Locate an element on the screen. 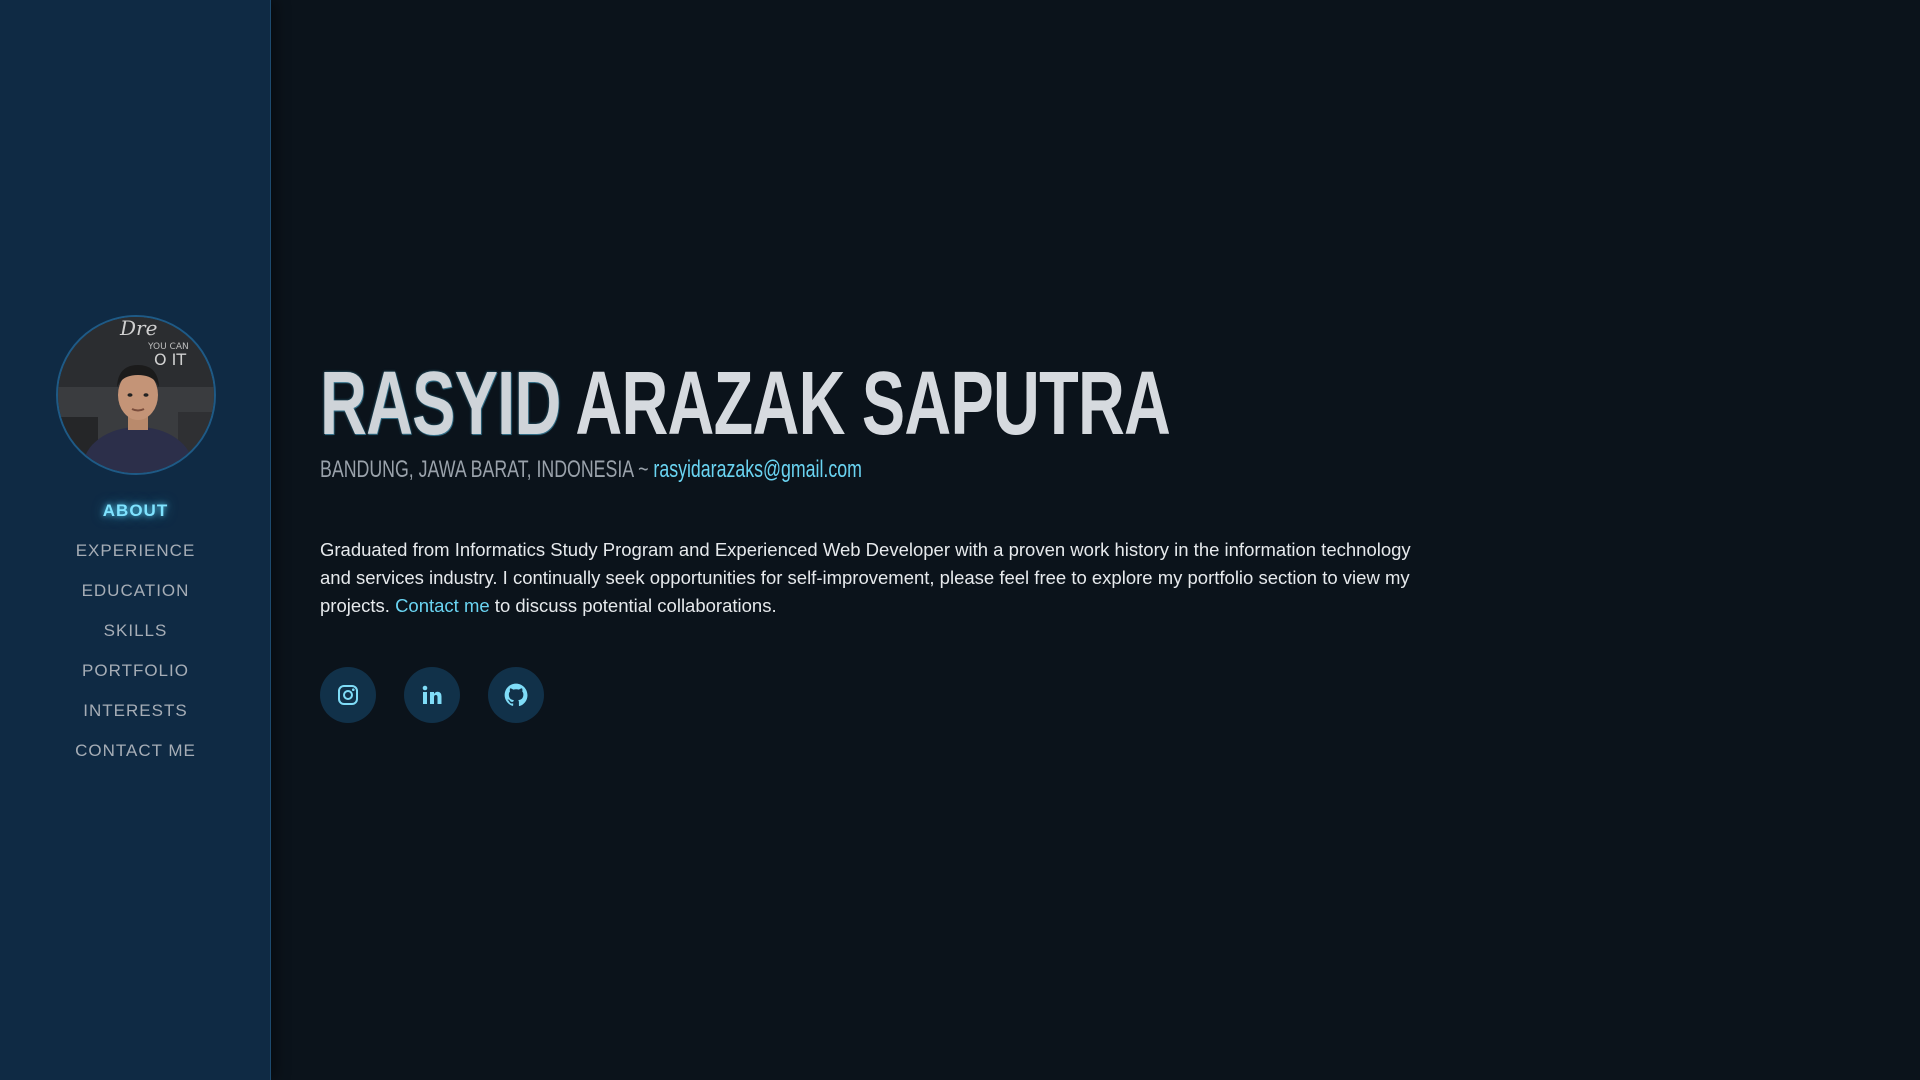 Image resolution: width=1920 pixels, height=1080 pixels. nav-item-interests: INTERESTS is located at coordinates (135, 711).